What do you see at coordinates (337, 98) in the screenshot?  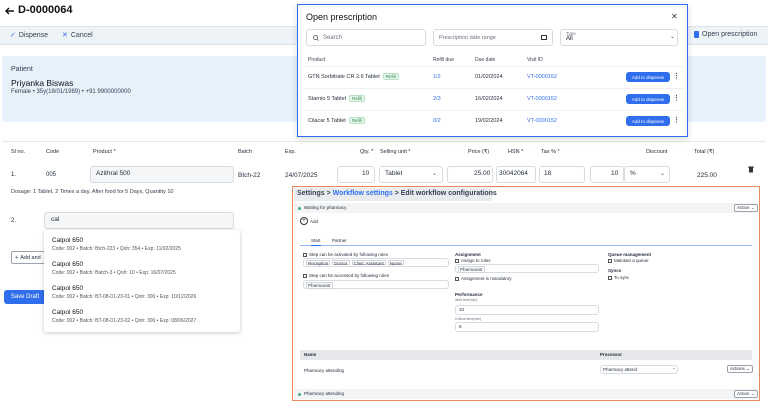 I see `modal-row-product: Starnio 5 Tablet Refill` at bounding box center [337, 98].